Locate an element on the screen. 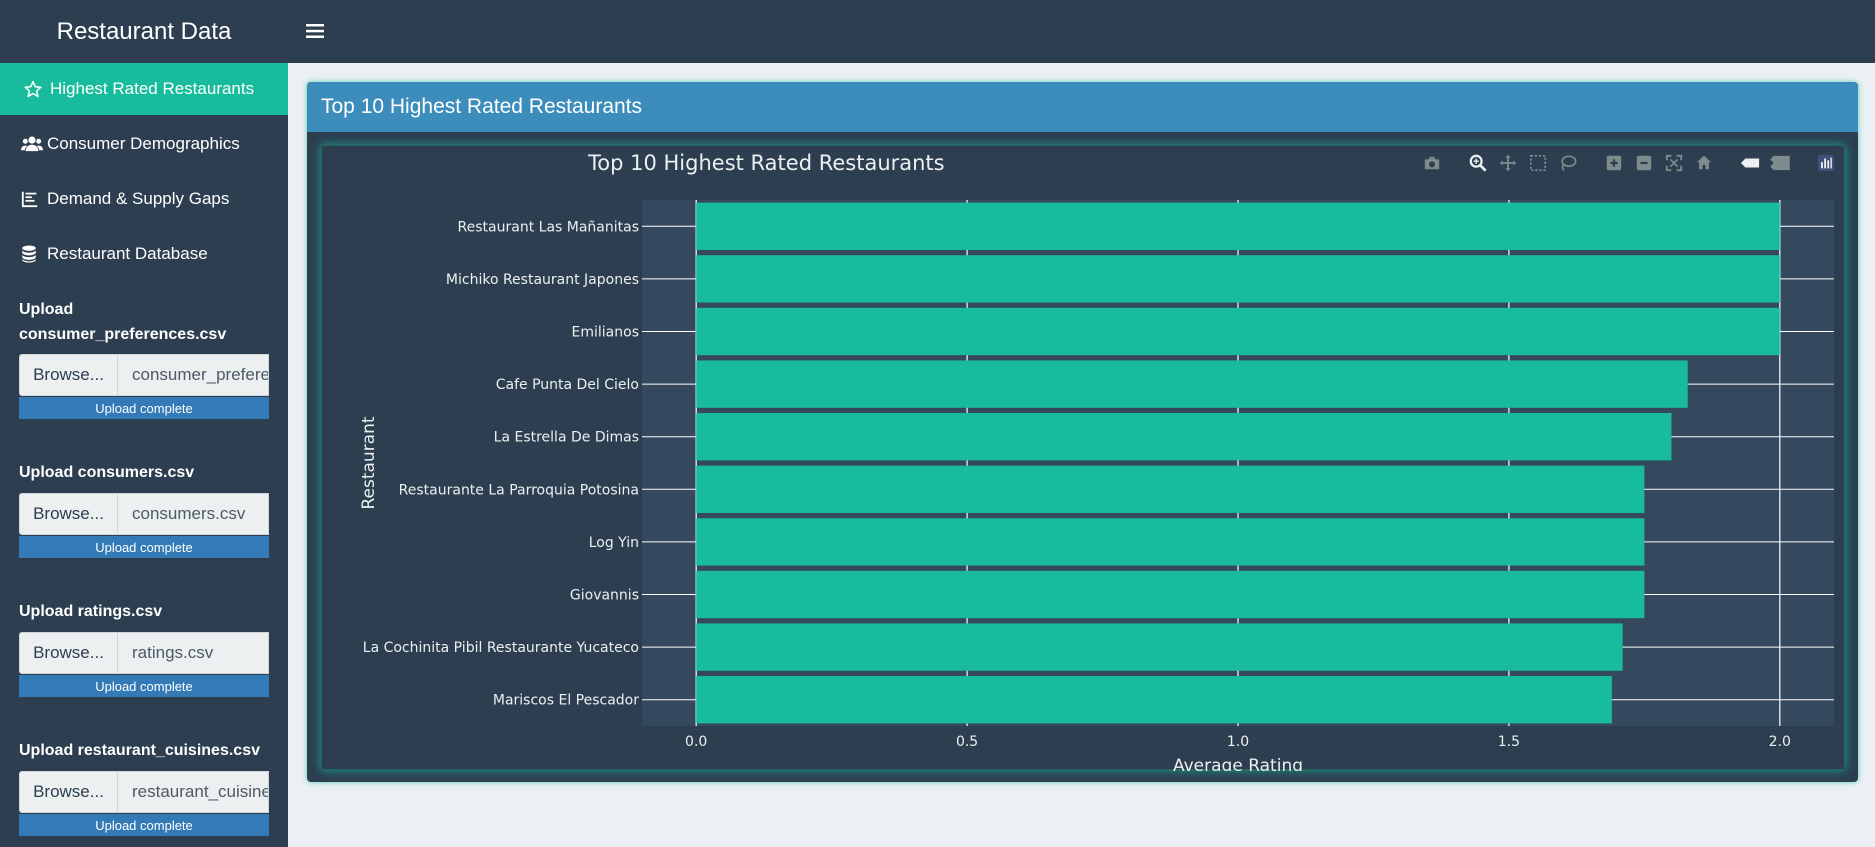 The width and height of the screenshot is (1875, 847). y-tick-label: La Cochinita Pibil Restaurante Yucateco is located at coordinates (501, 648).